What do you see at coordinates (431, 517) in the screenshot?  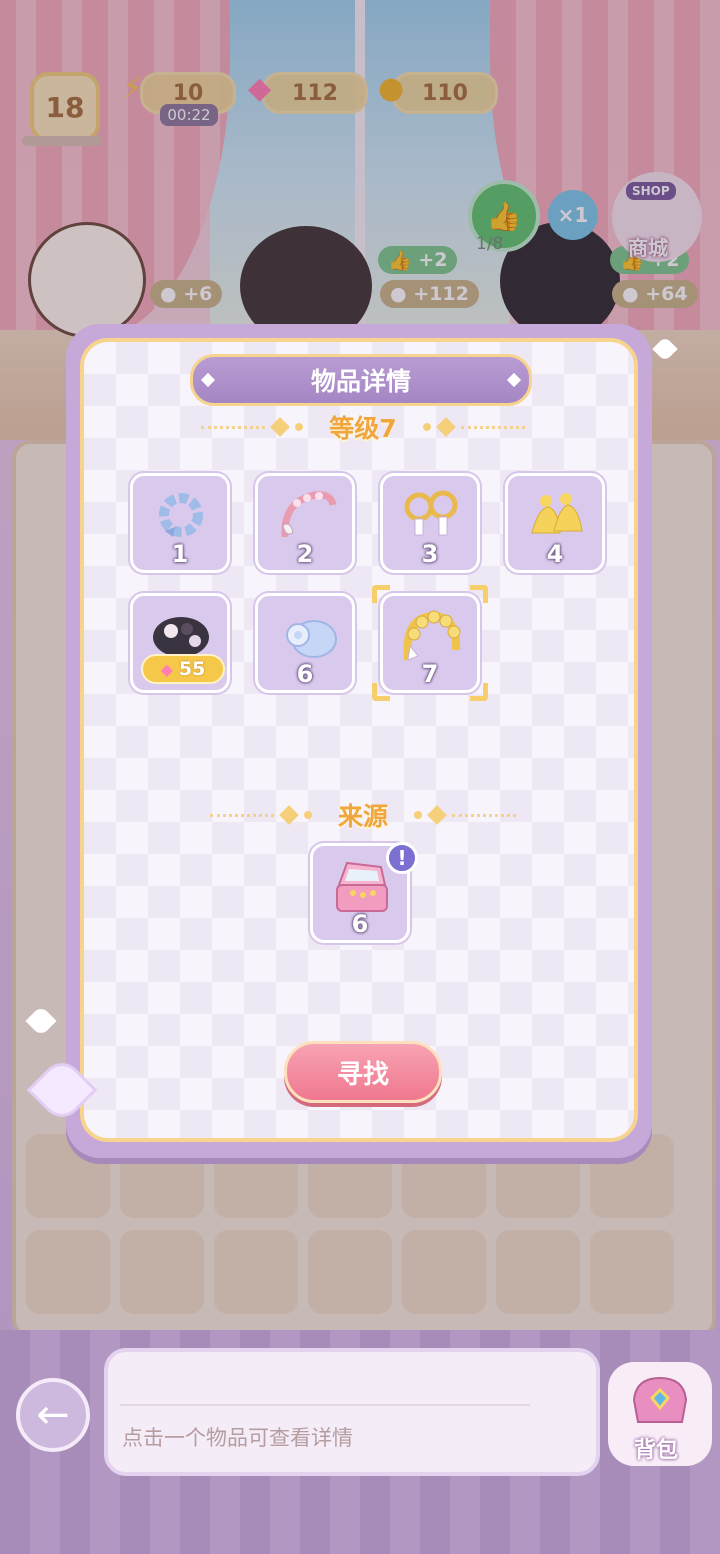 I see `pearl-earrings-icon` at bounding box center [431, 517].